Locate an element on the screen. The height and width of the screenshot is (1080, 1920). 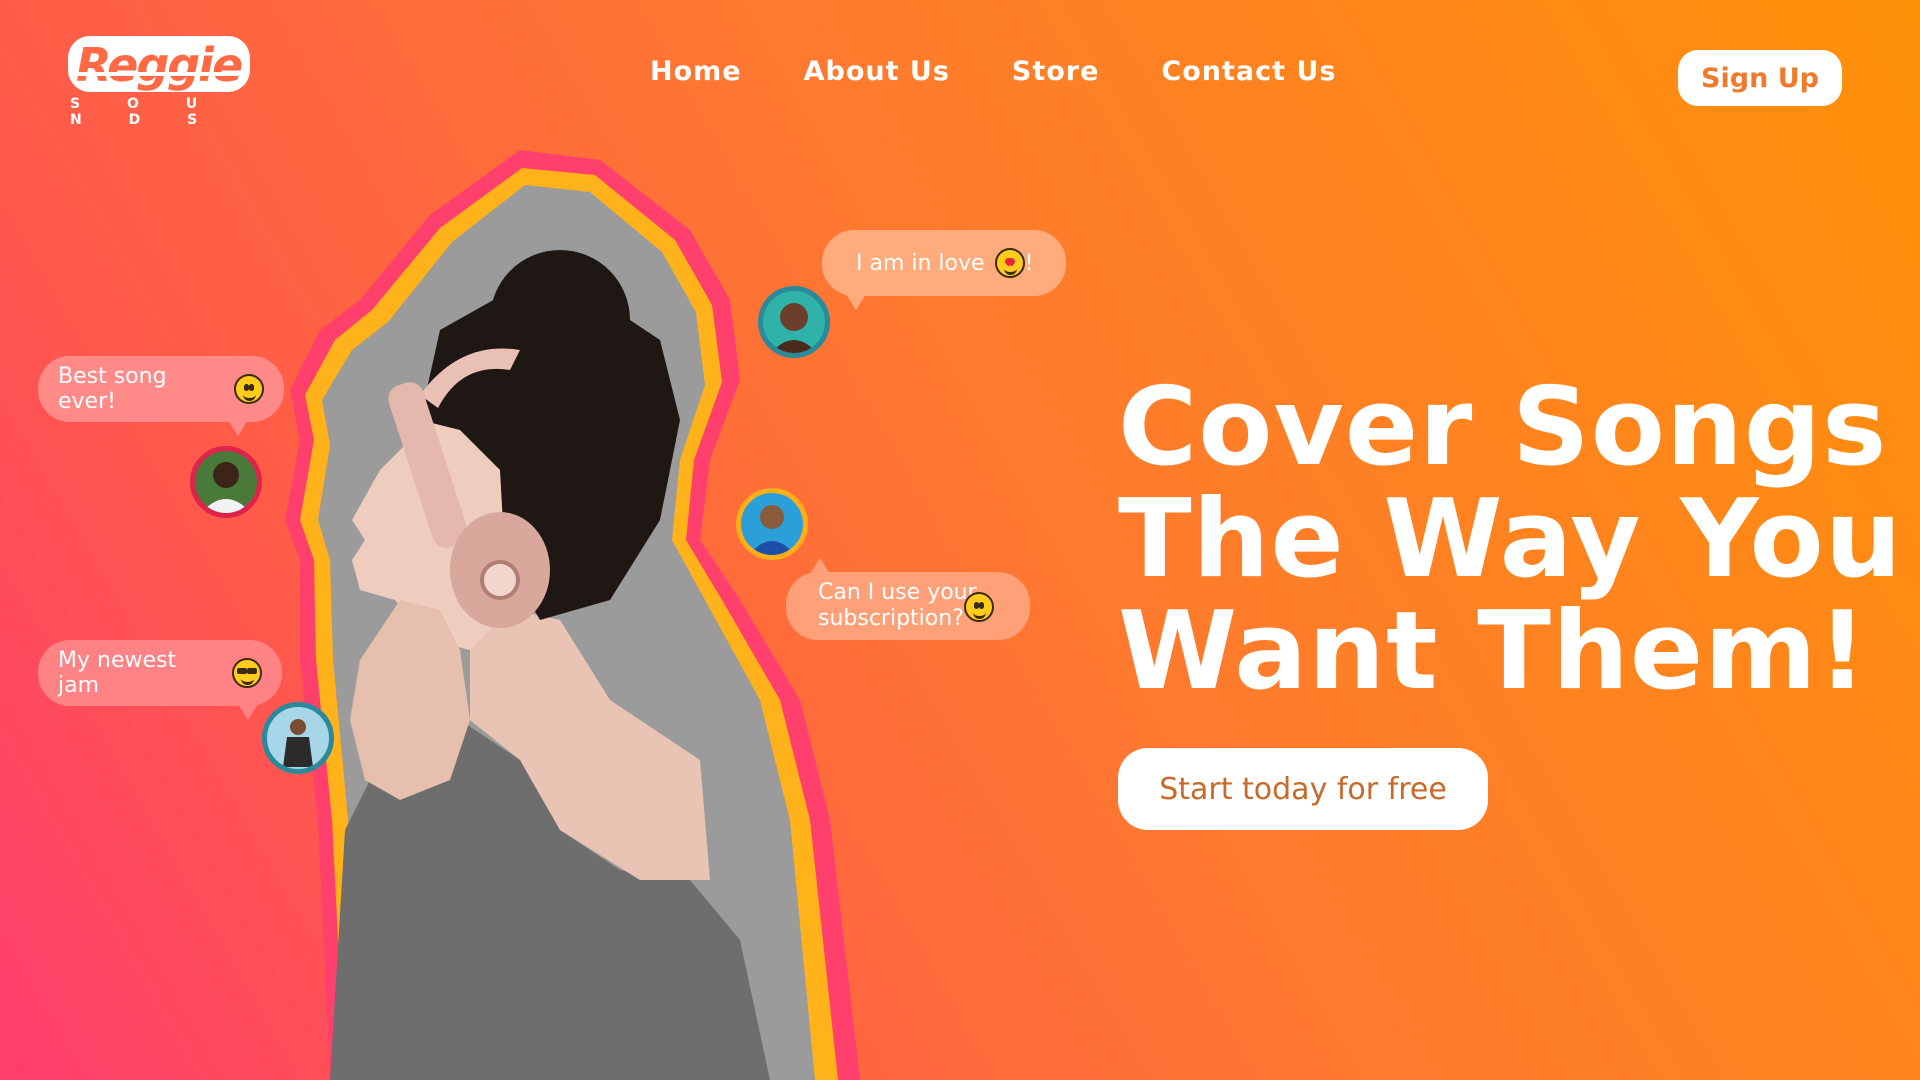
nav-contact-us: Contact Us is located at coordinates (1248, 71).